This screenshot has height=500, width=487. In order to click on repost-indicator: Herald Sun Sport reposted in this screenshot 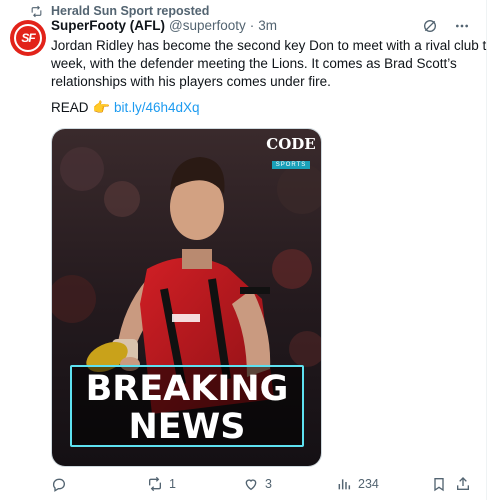, I will do `click(119, 11)`.